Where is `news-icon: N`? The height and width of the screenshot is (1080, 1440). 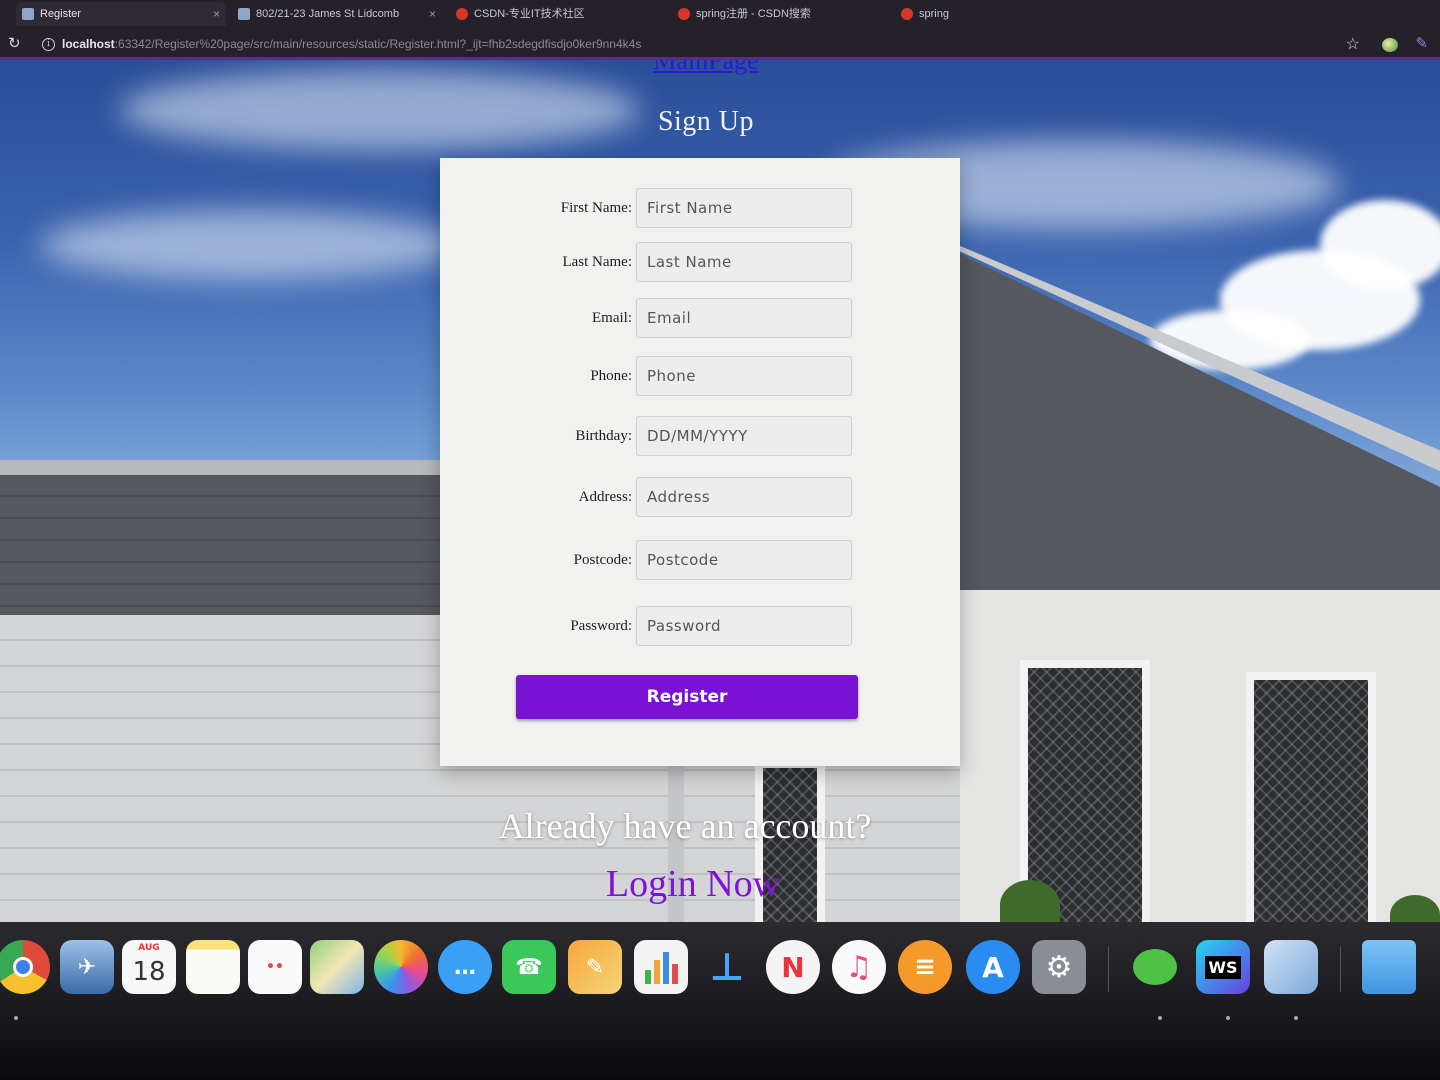
news-icon: N is located at coordinates (793, 967).